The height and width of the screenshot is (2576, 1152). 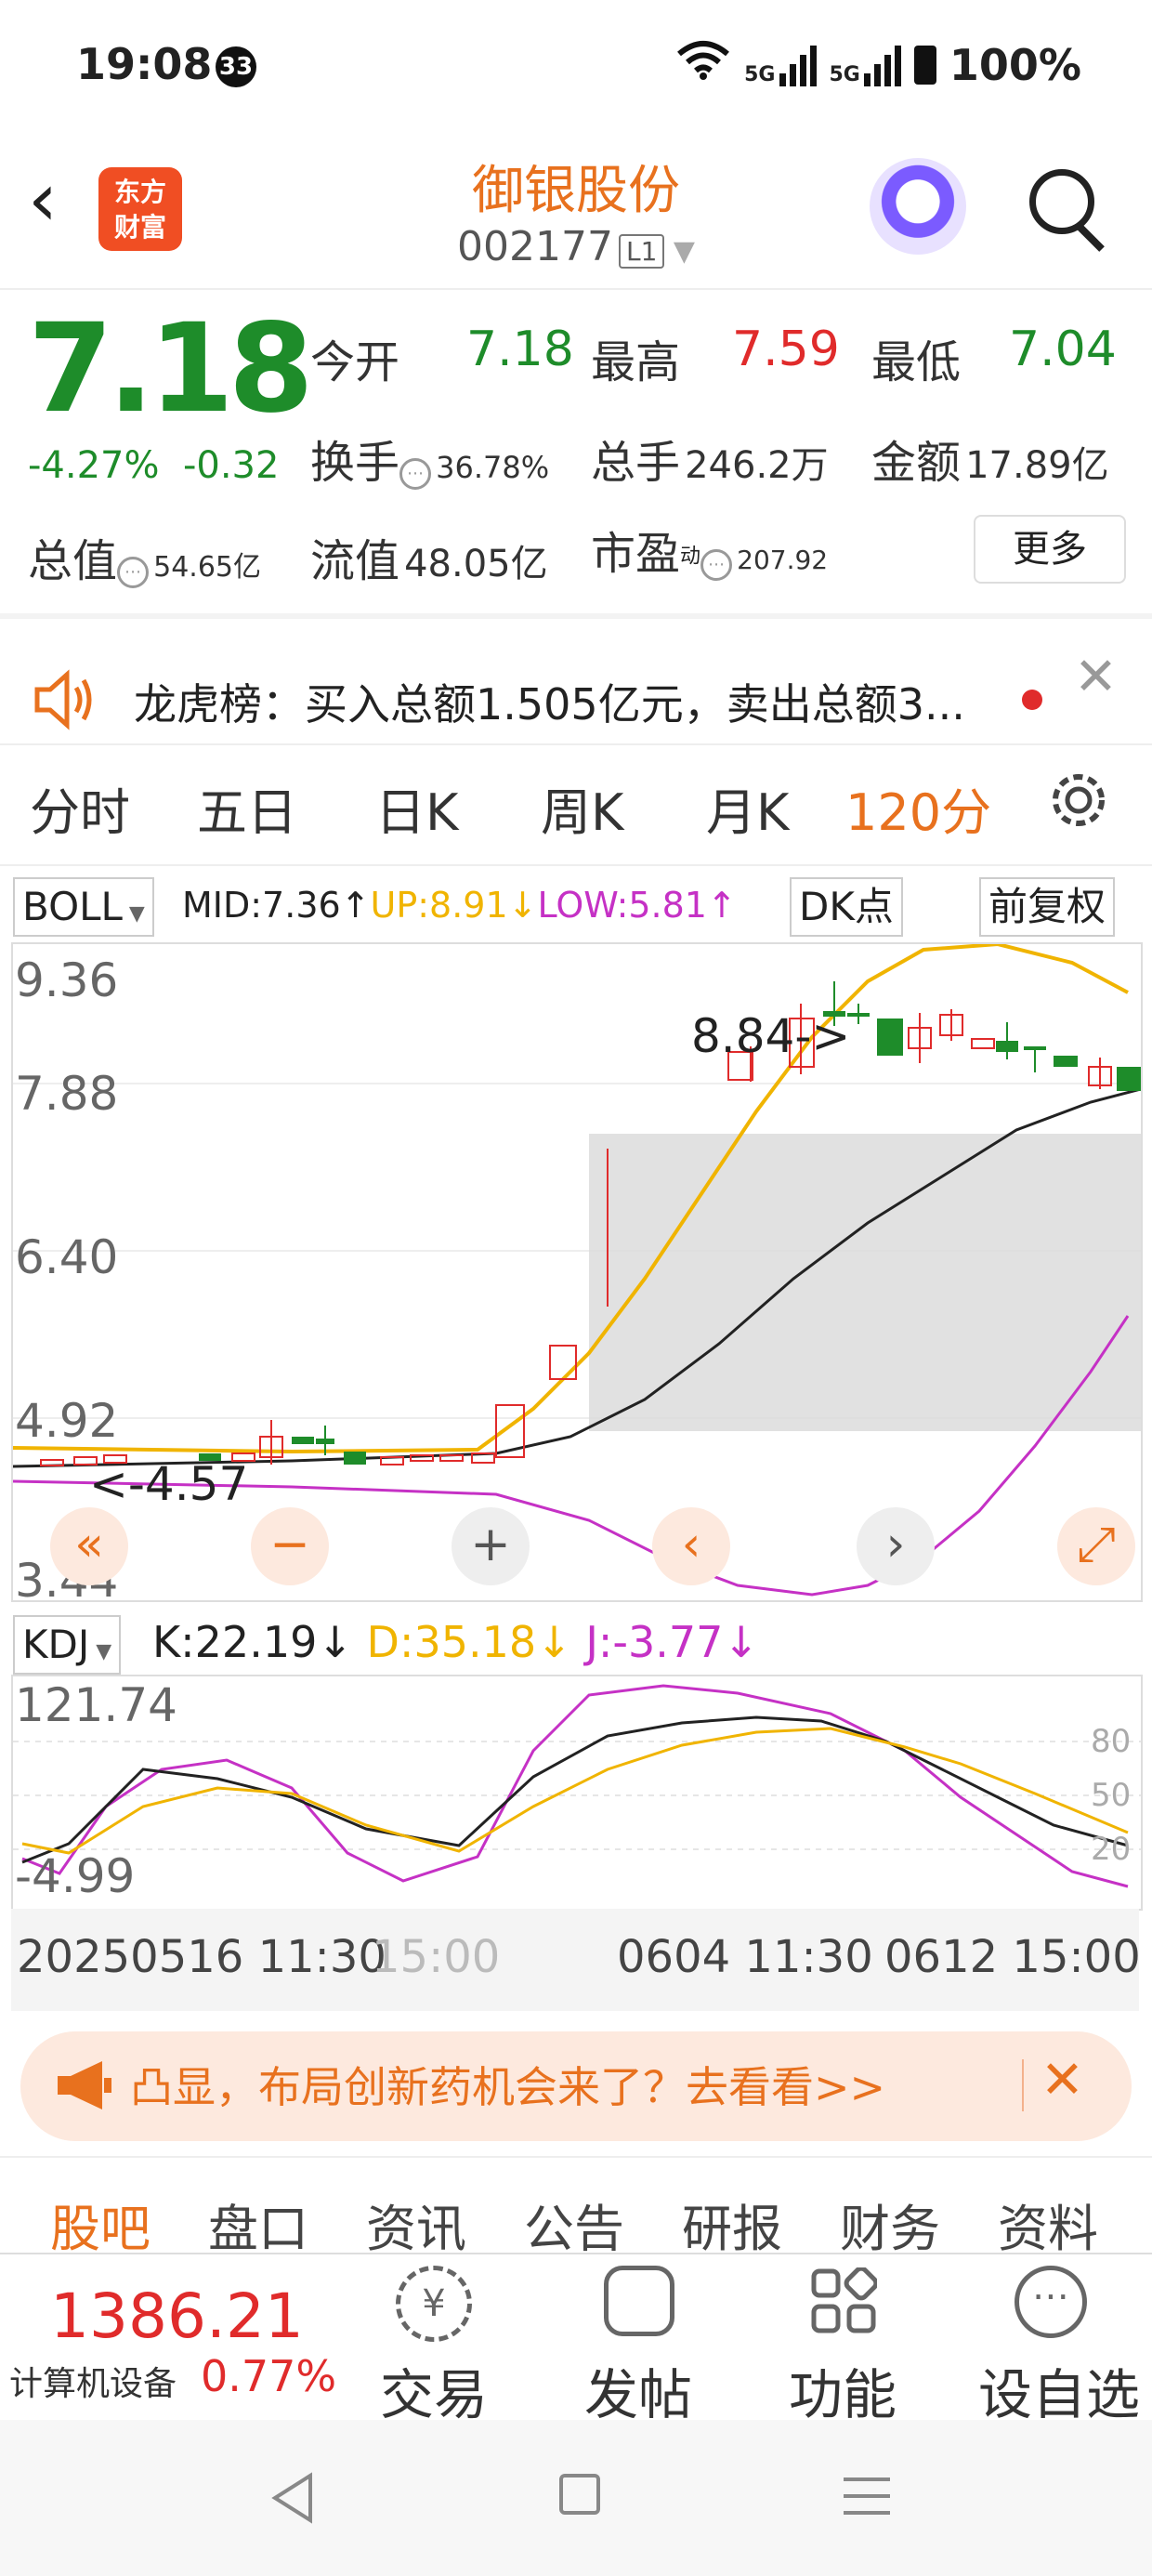 I want to click on kdj-chart, so click(x=577, y=1793).